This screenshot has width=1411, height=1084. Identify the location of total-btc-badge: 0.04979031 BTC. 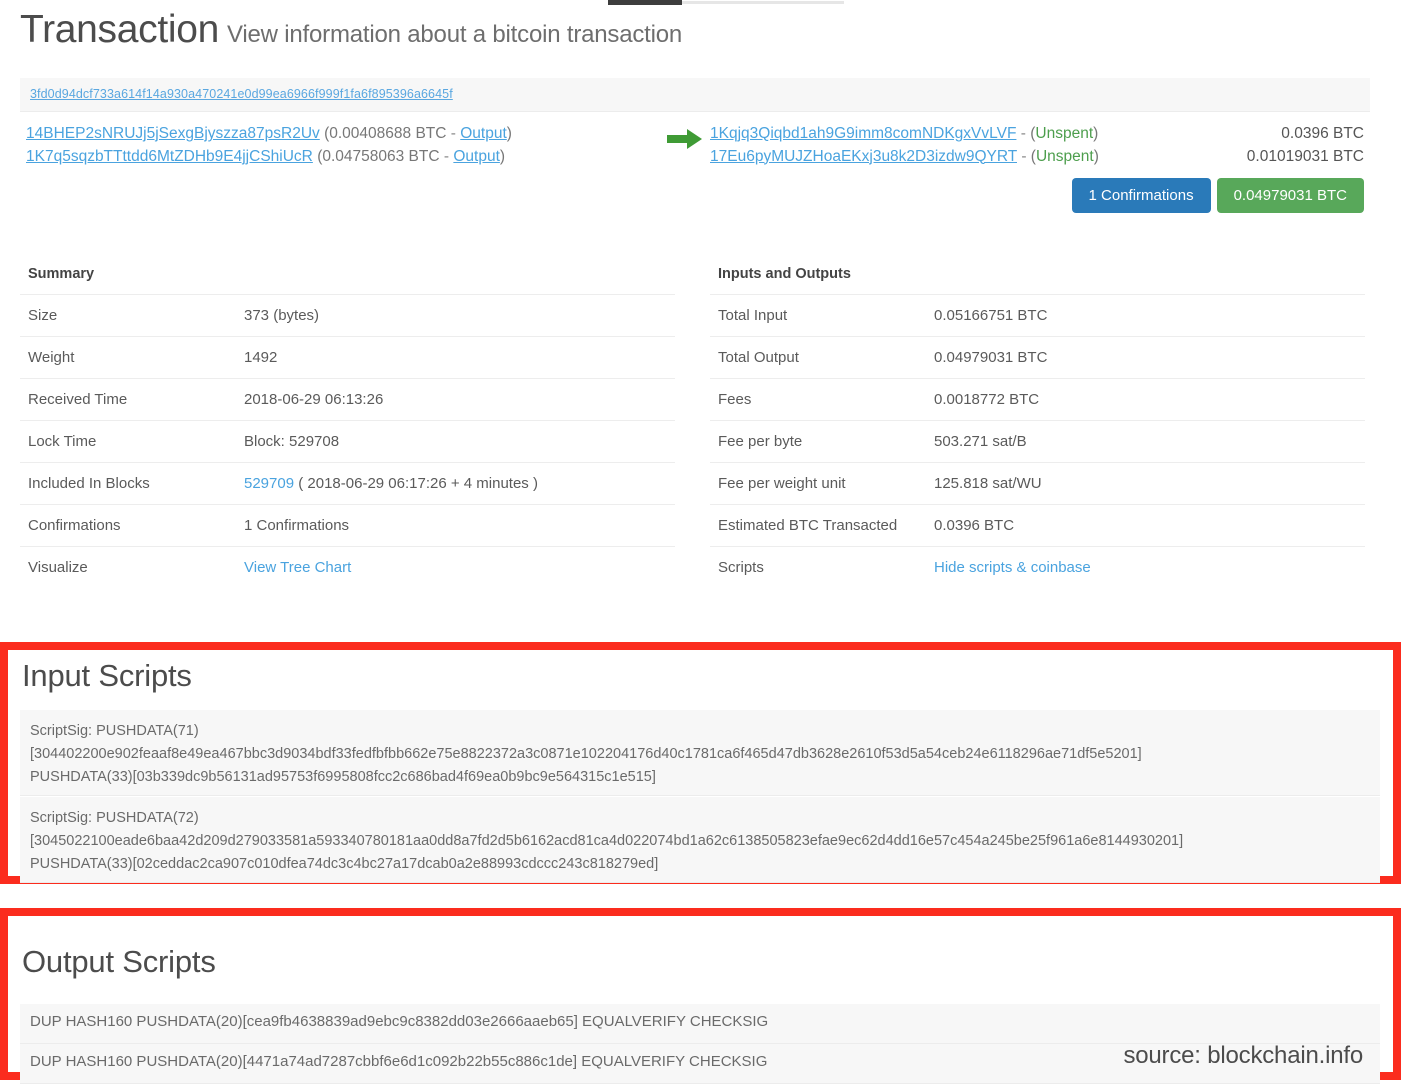
(1290, 195).